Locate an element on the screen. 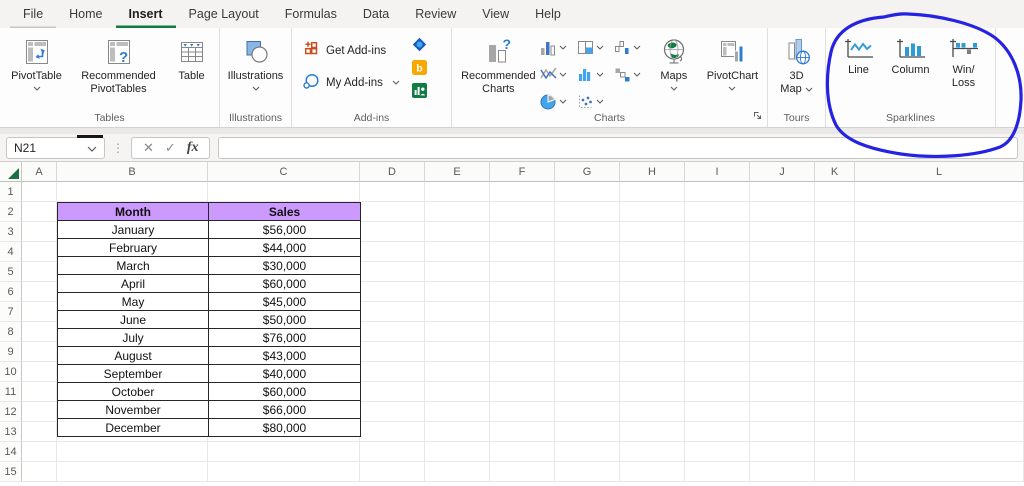 This screenshot has height=486, width=1024. cell-F15 is located at coordinates (522, 472).